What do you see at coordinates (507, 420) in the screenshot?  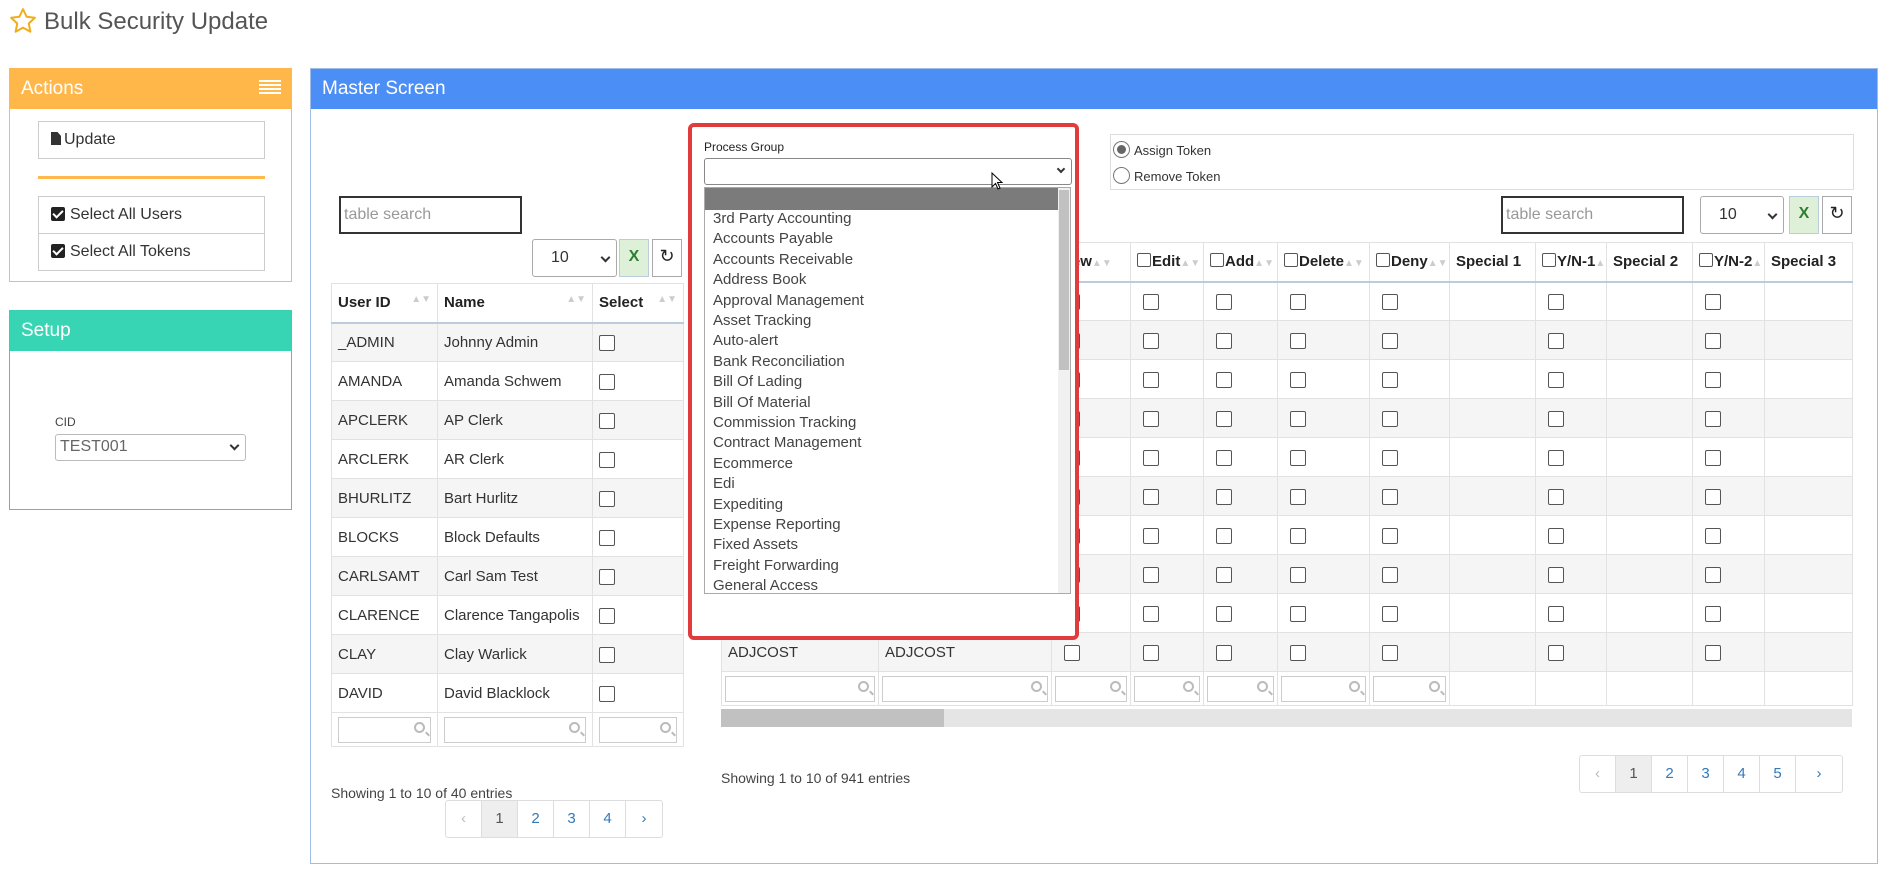 I see `table-row: APCLERK AP Clerk` at bounding box center [507, 420].